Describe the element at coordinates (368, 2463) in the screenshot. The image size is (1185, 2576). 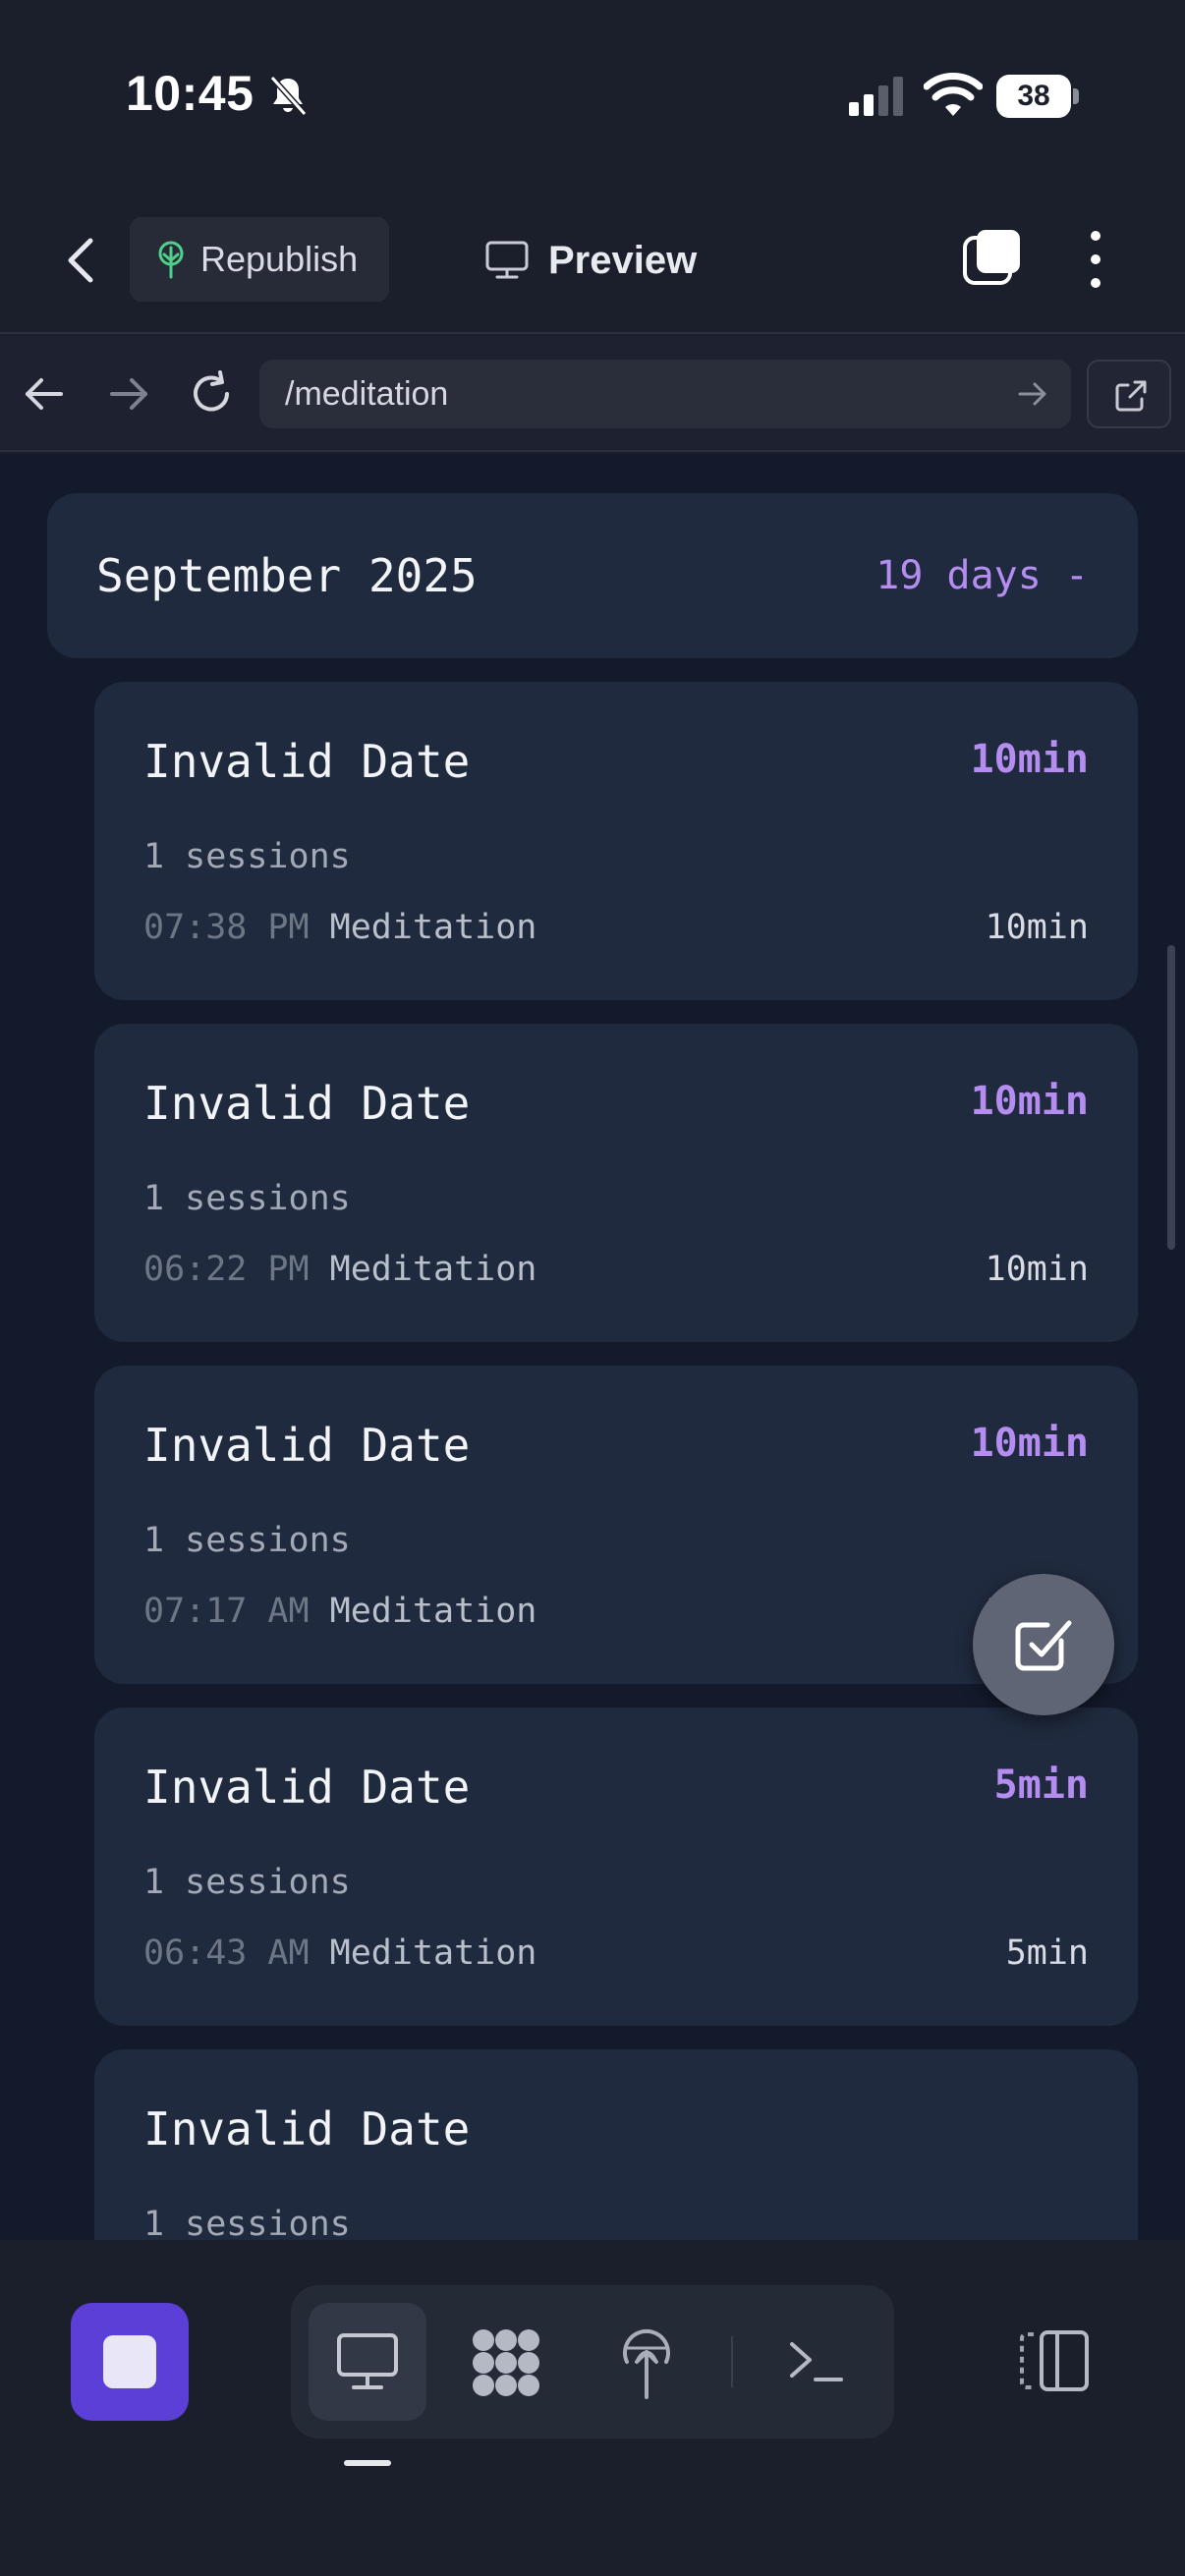
I see `active-tab-indicator` at that location.